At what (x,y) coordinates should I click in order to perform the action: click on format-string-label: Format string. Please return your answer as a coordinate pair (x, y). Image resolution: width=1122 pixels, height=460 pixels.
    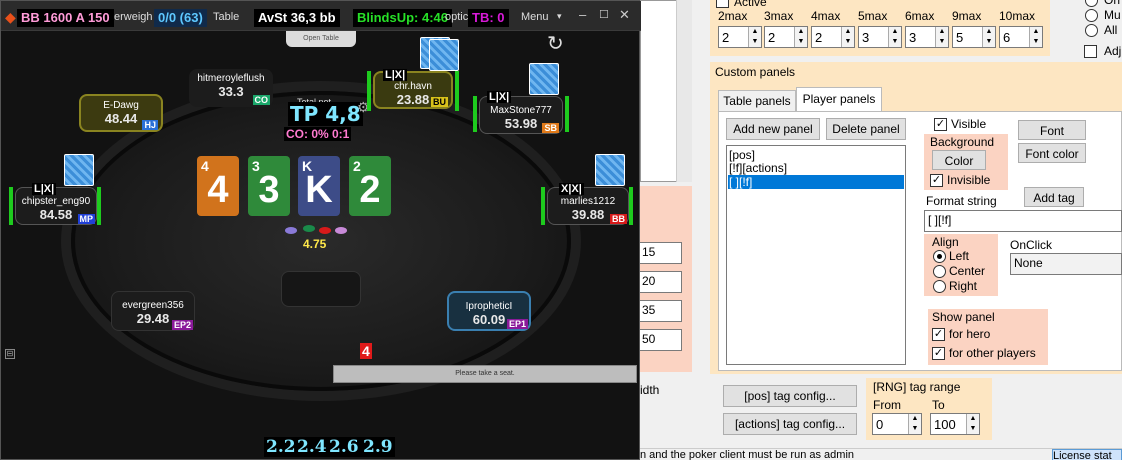
    Looking at the image, I should click on (961, 201).